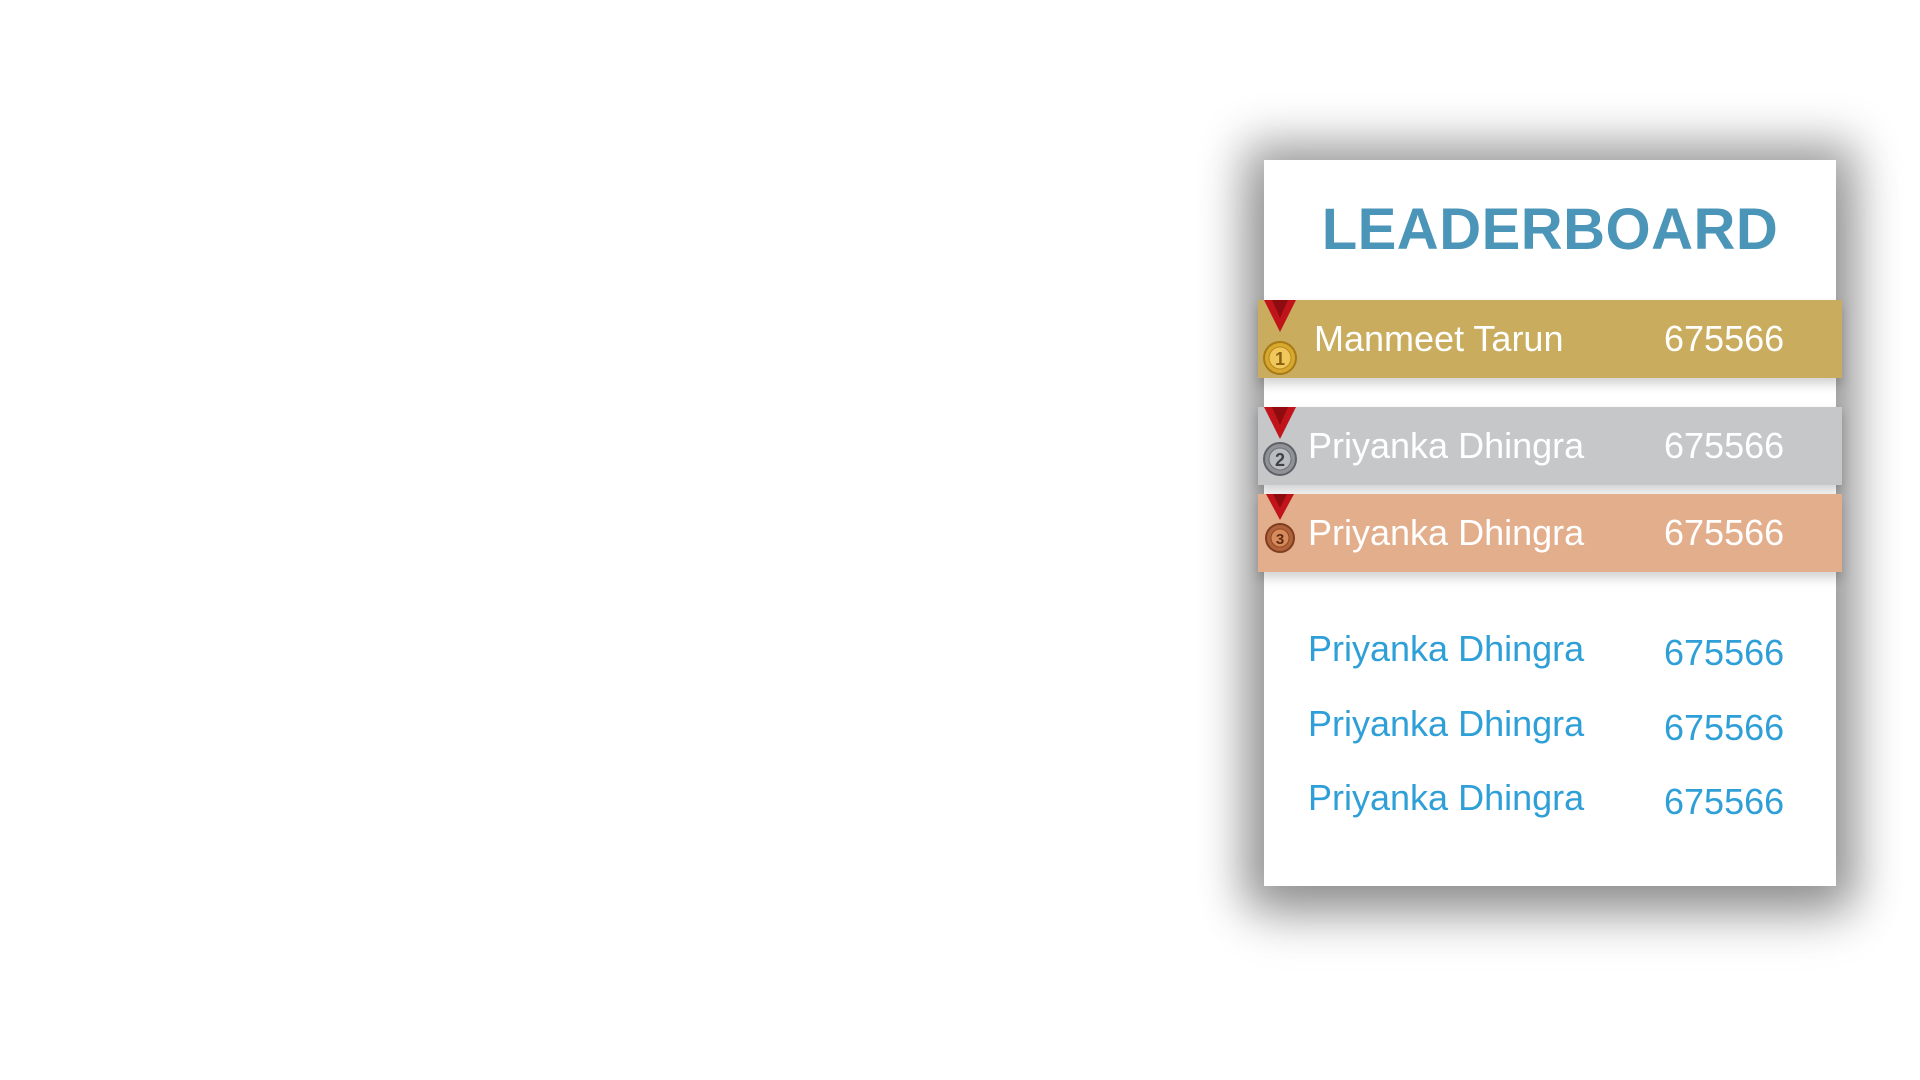  I want to click on podium-row-2: 2 Priyanka Dhingra 675566, so click(1550, 446).